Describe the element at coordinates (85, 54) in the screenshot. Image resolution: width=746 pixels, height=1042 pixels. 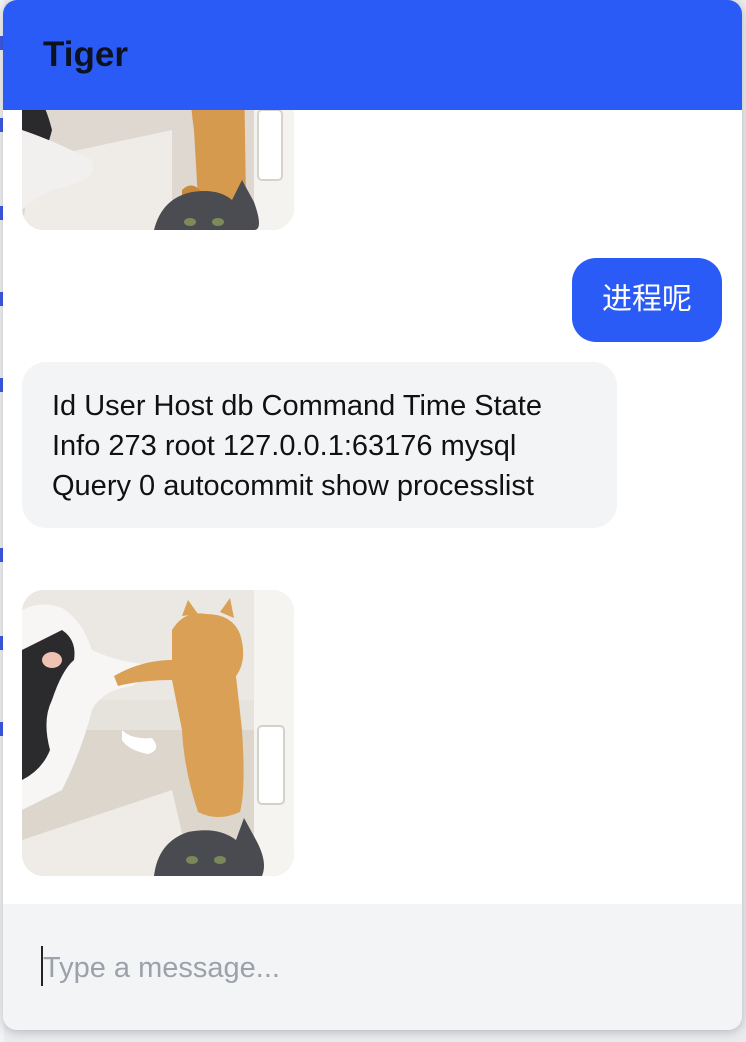
I see `chat-title: Tiger` at that location.